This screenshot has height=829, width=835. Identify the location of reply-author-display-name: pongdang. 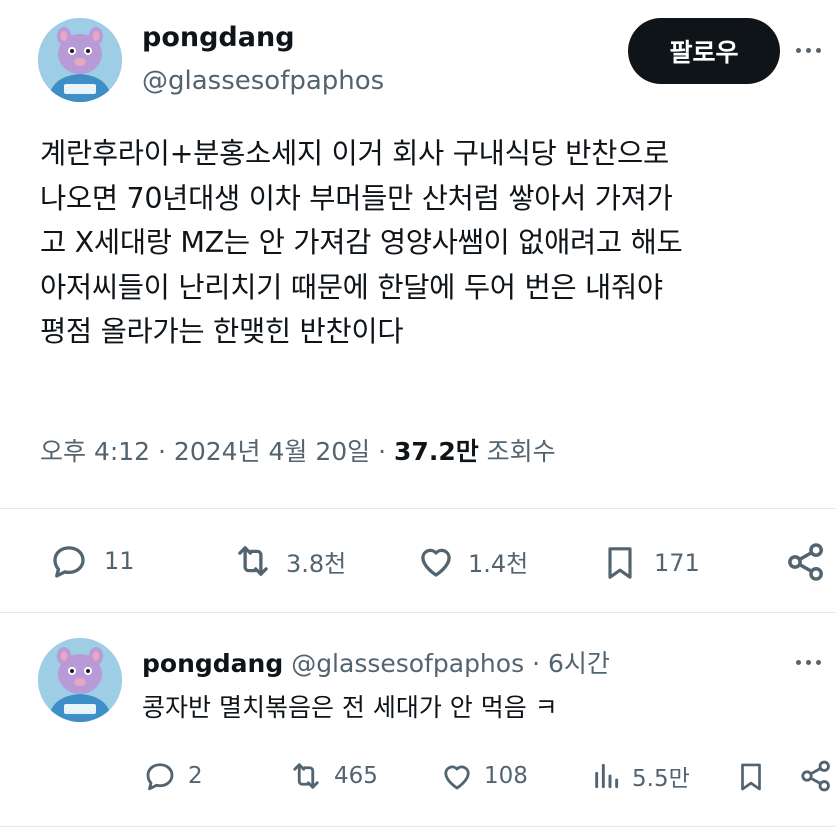
(212, 663).